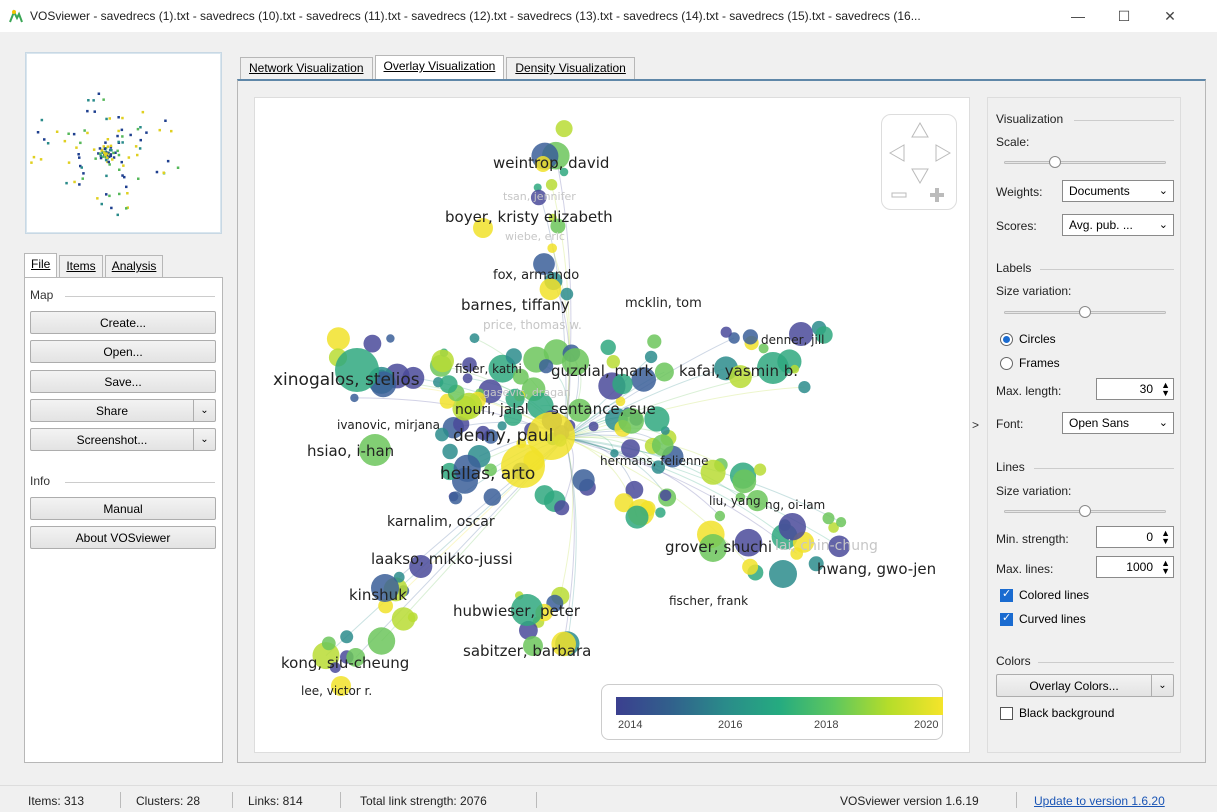 This screenshot has height=812, width=1217. What do you see at coordinates (1085, 162) in the screenshot?
I see `scale-slider` at bounding box center [1085, 162].